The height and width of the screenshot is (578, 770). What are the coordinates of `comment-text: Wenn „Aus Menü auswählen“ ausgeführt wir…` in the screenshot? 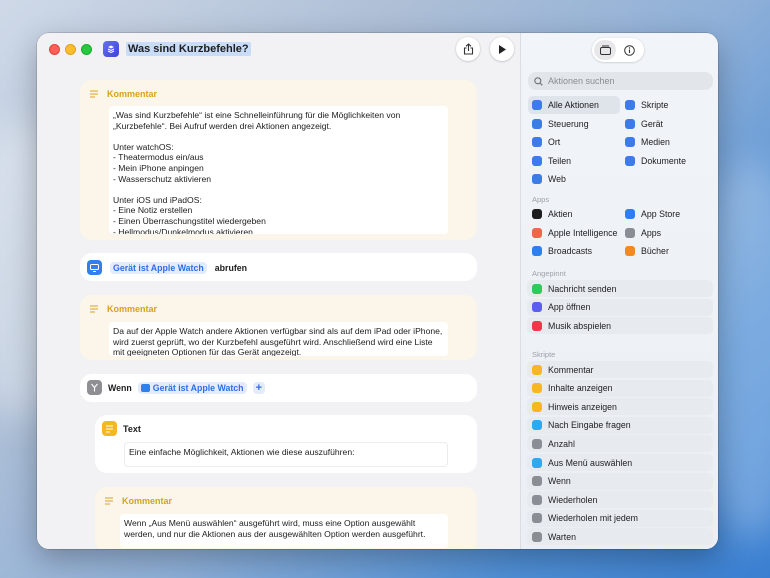 It's located at (284, 531).